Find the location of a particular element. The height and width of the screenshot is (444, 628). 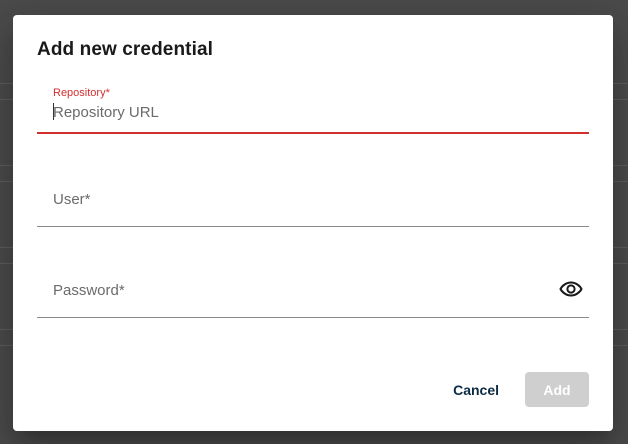

cancel-button: Cancel is located at coordinates (476, 389).